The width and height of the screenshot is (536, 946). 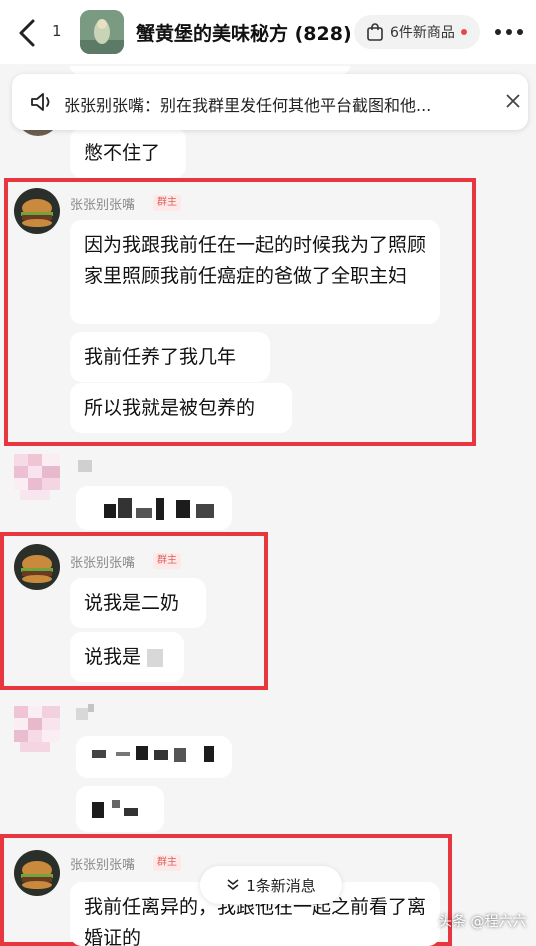 What do you see at coordinates (57, 31) in the screenshot?
I see `unread-count: 1` at bounding box center [57, 31].